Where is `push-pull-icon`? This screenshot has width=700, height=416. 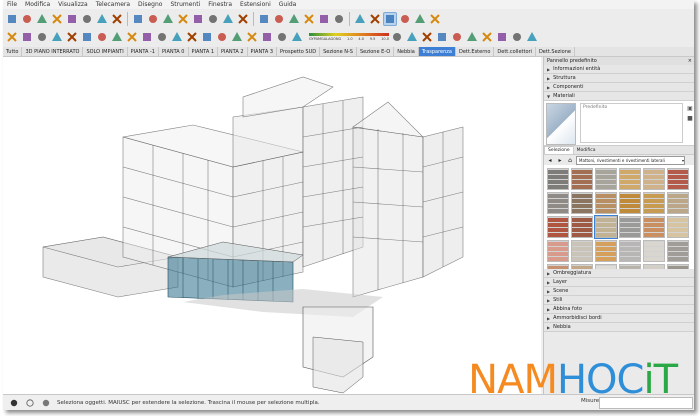
push-pull-icon is located at coordinates (117, 19).